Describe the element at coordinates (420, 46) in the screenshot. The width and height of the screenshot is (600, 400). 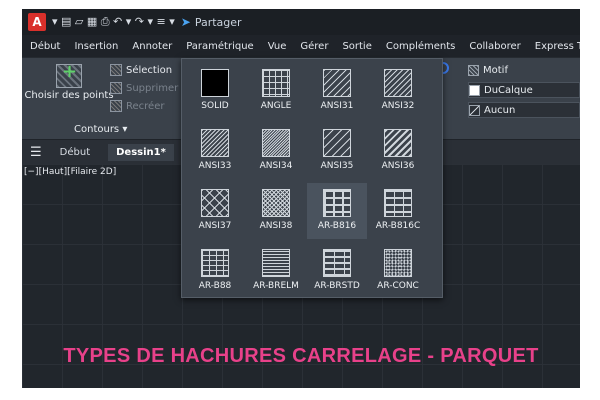
I see `menu-complements: Compléments` at that location.